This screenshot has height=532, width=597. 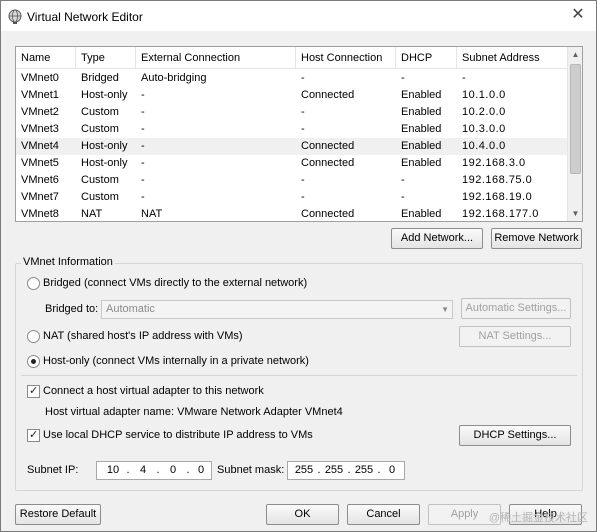 What do you see at coordinates (536, 238) in the screenshot?
I see `remove-network-button: Remove Network` at bounding box center [536, 238].